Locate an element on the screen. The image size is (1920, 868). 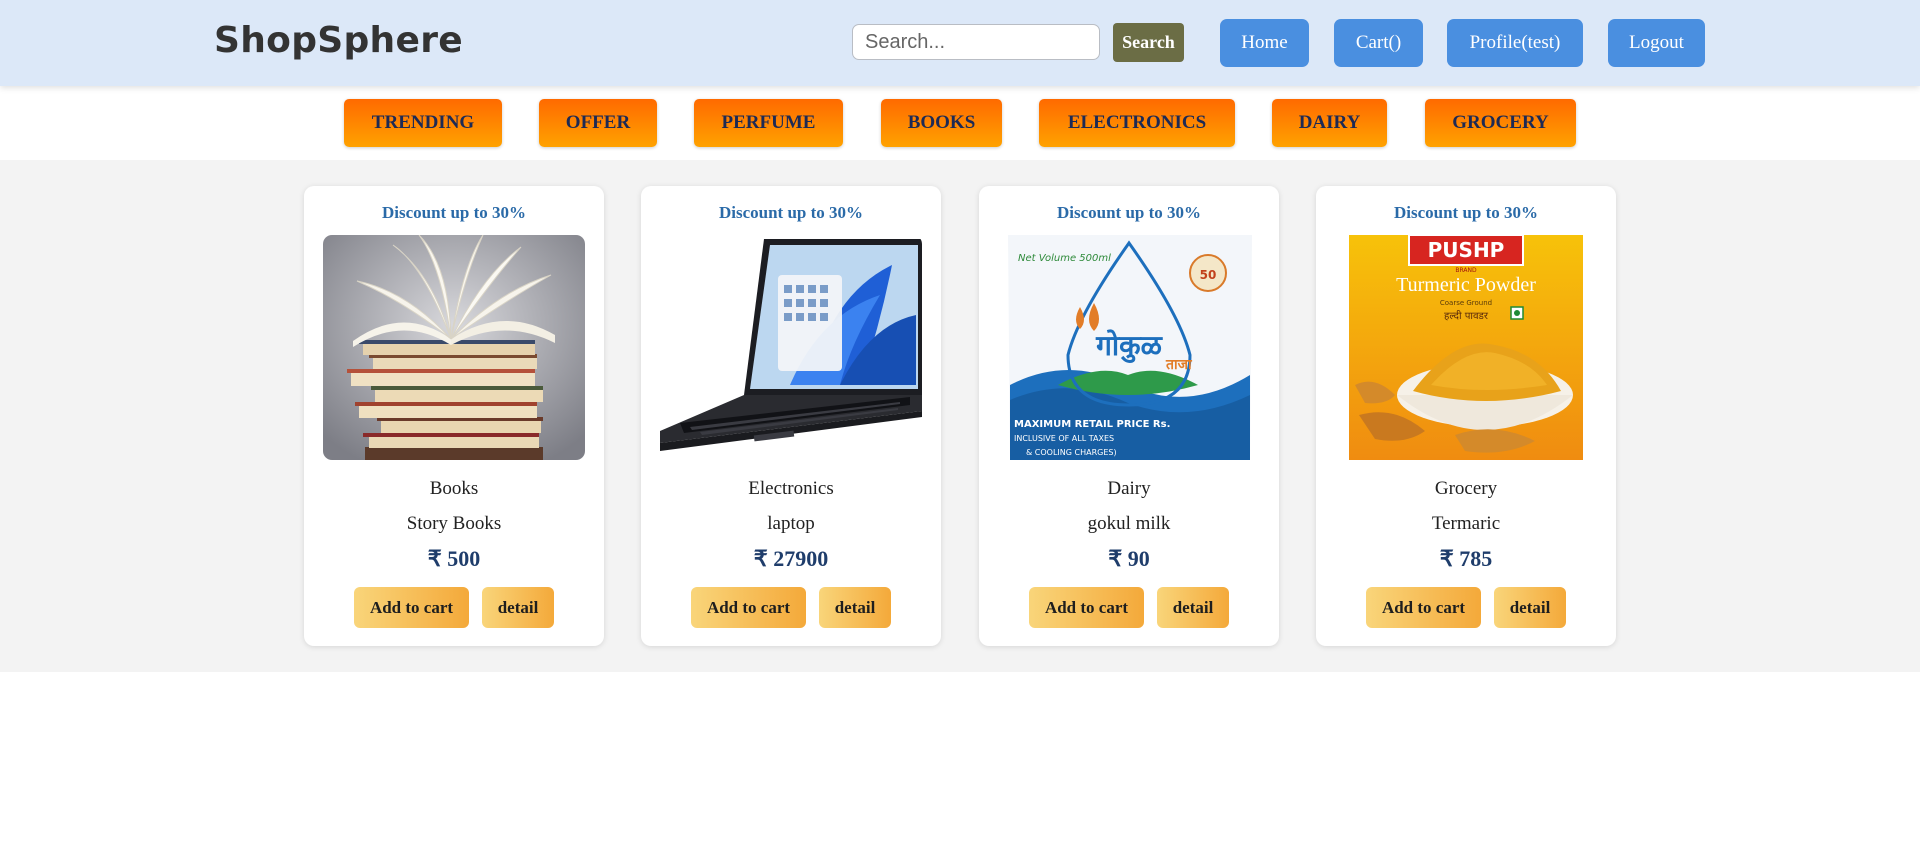
milk-sub-text: ताजा is located at coordinates (1179, 365).